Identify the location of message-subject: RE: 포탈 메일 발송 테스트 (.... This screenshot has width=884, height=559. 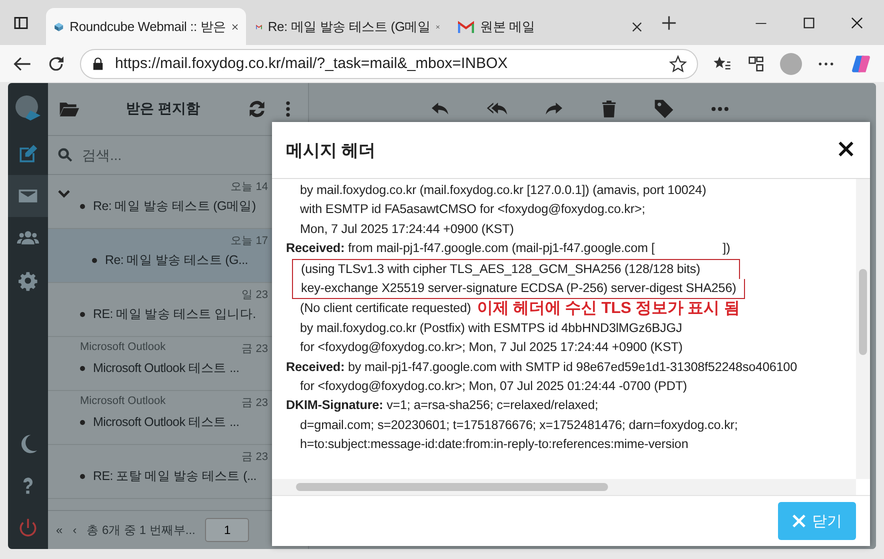
(174, 476).